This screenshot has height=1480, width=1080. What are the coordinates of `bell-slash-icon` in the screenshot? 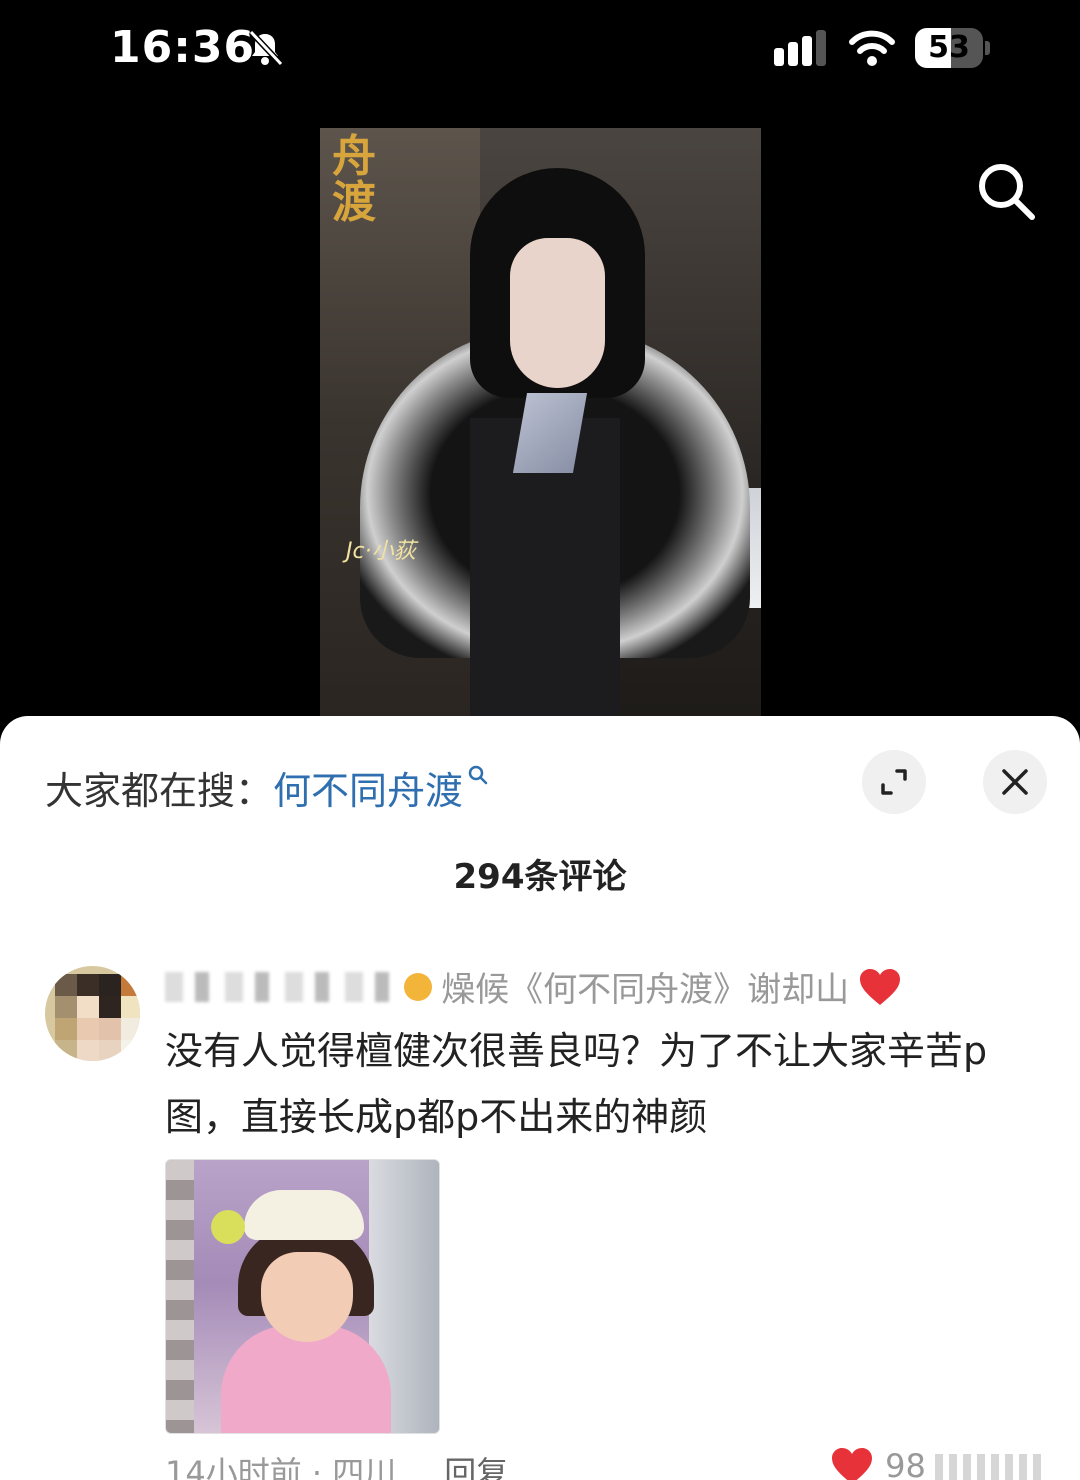 It's located at (266, 48).